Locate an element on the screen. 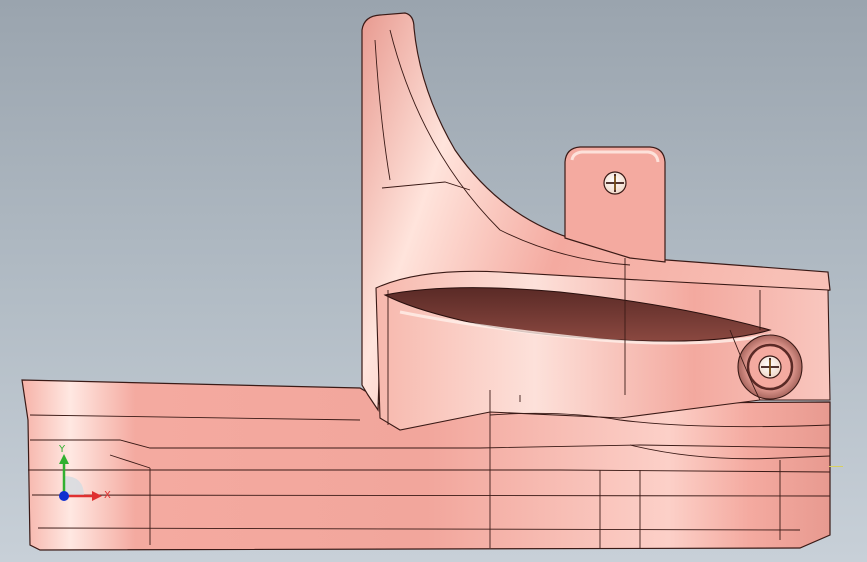 Image resolution: width=867 pixels, height=562 pixels. y-axis-label: Y is located at coordinates (62, 449).